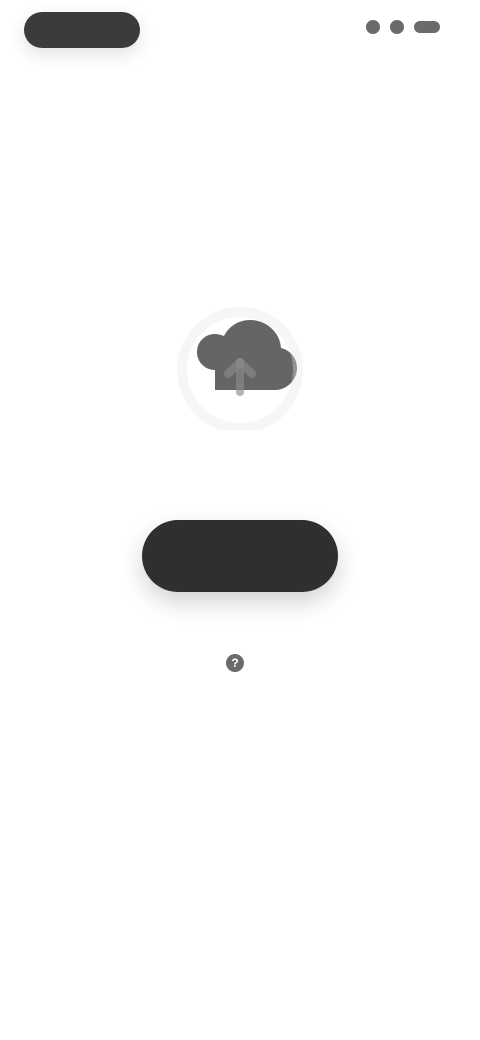 The image size is (480, 1040). What do you see at coordinates (240, 556) in the screenshot?
I see `primary-action-button` at bounding box center [240, 556].